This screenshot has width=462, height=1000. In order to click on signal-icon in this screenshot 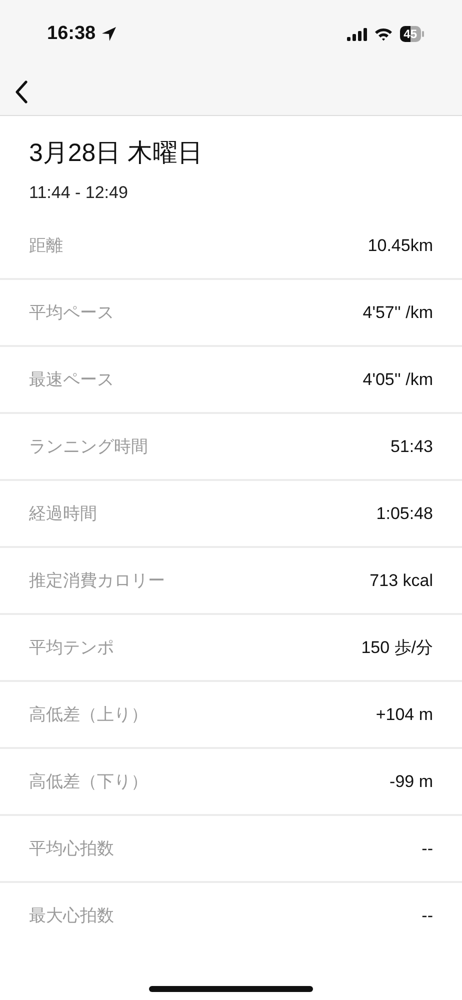, I will do `click(356, 34)`.